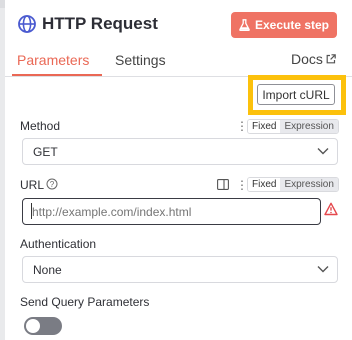  I want to click on execute-step-button: Execute step, so click(284, 25).